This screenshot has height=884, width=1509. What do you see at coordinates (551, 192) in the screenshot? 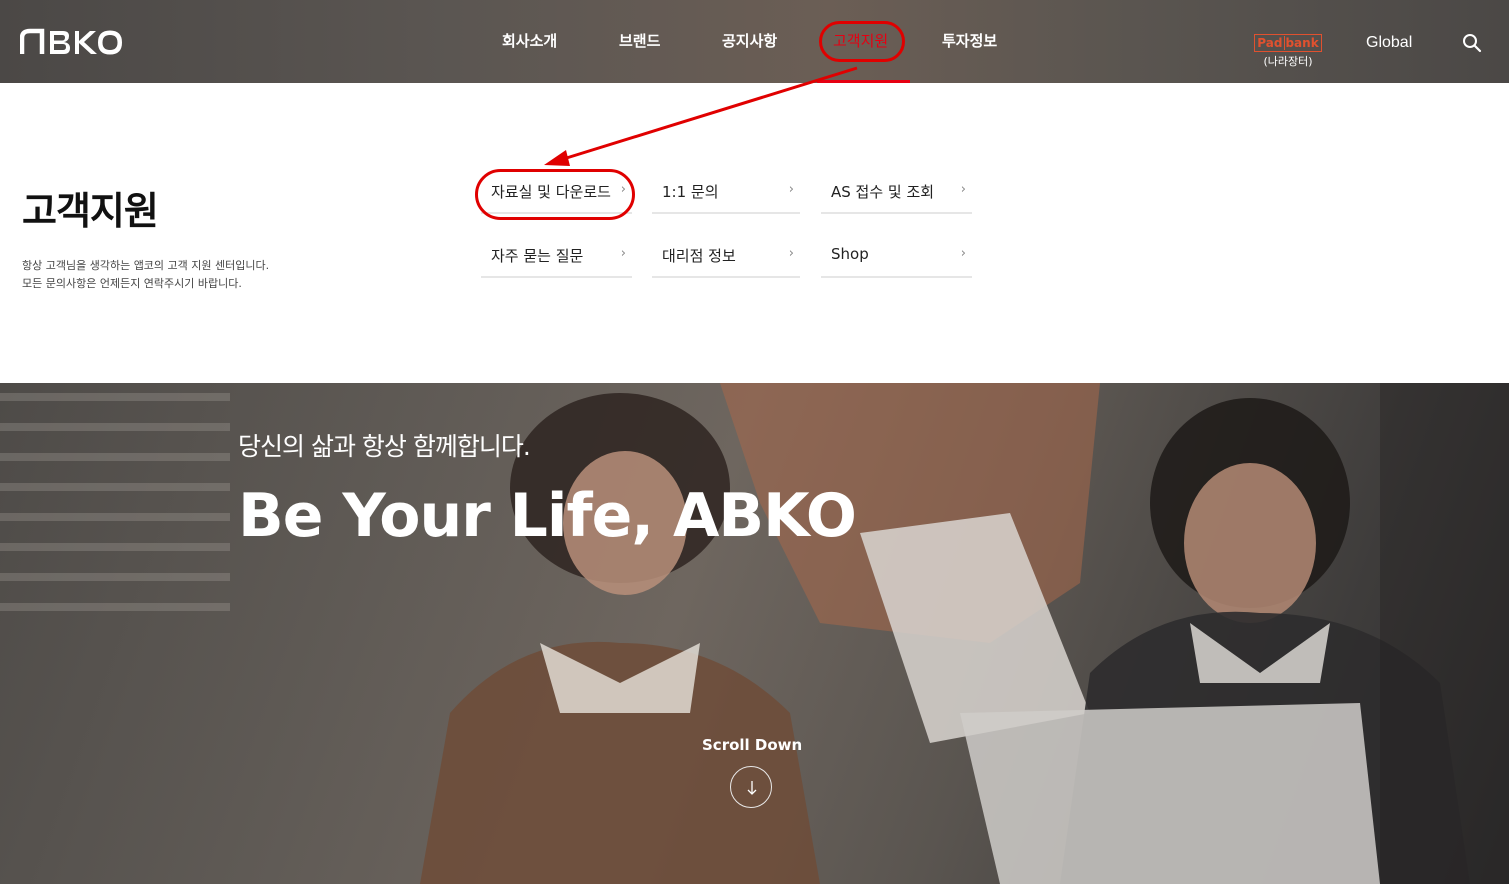
I see `link-downloads-label: 자료실 및 다운로드` at bounding box center [551, 192].